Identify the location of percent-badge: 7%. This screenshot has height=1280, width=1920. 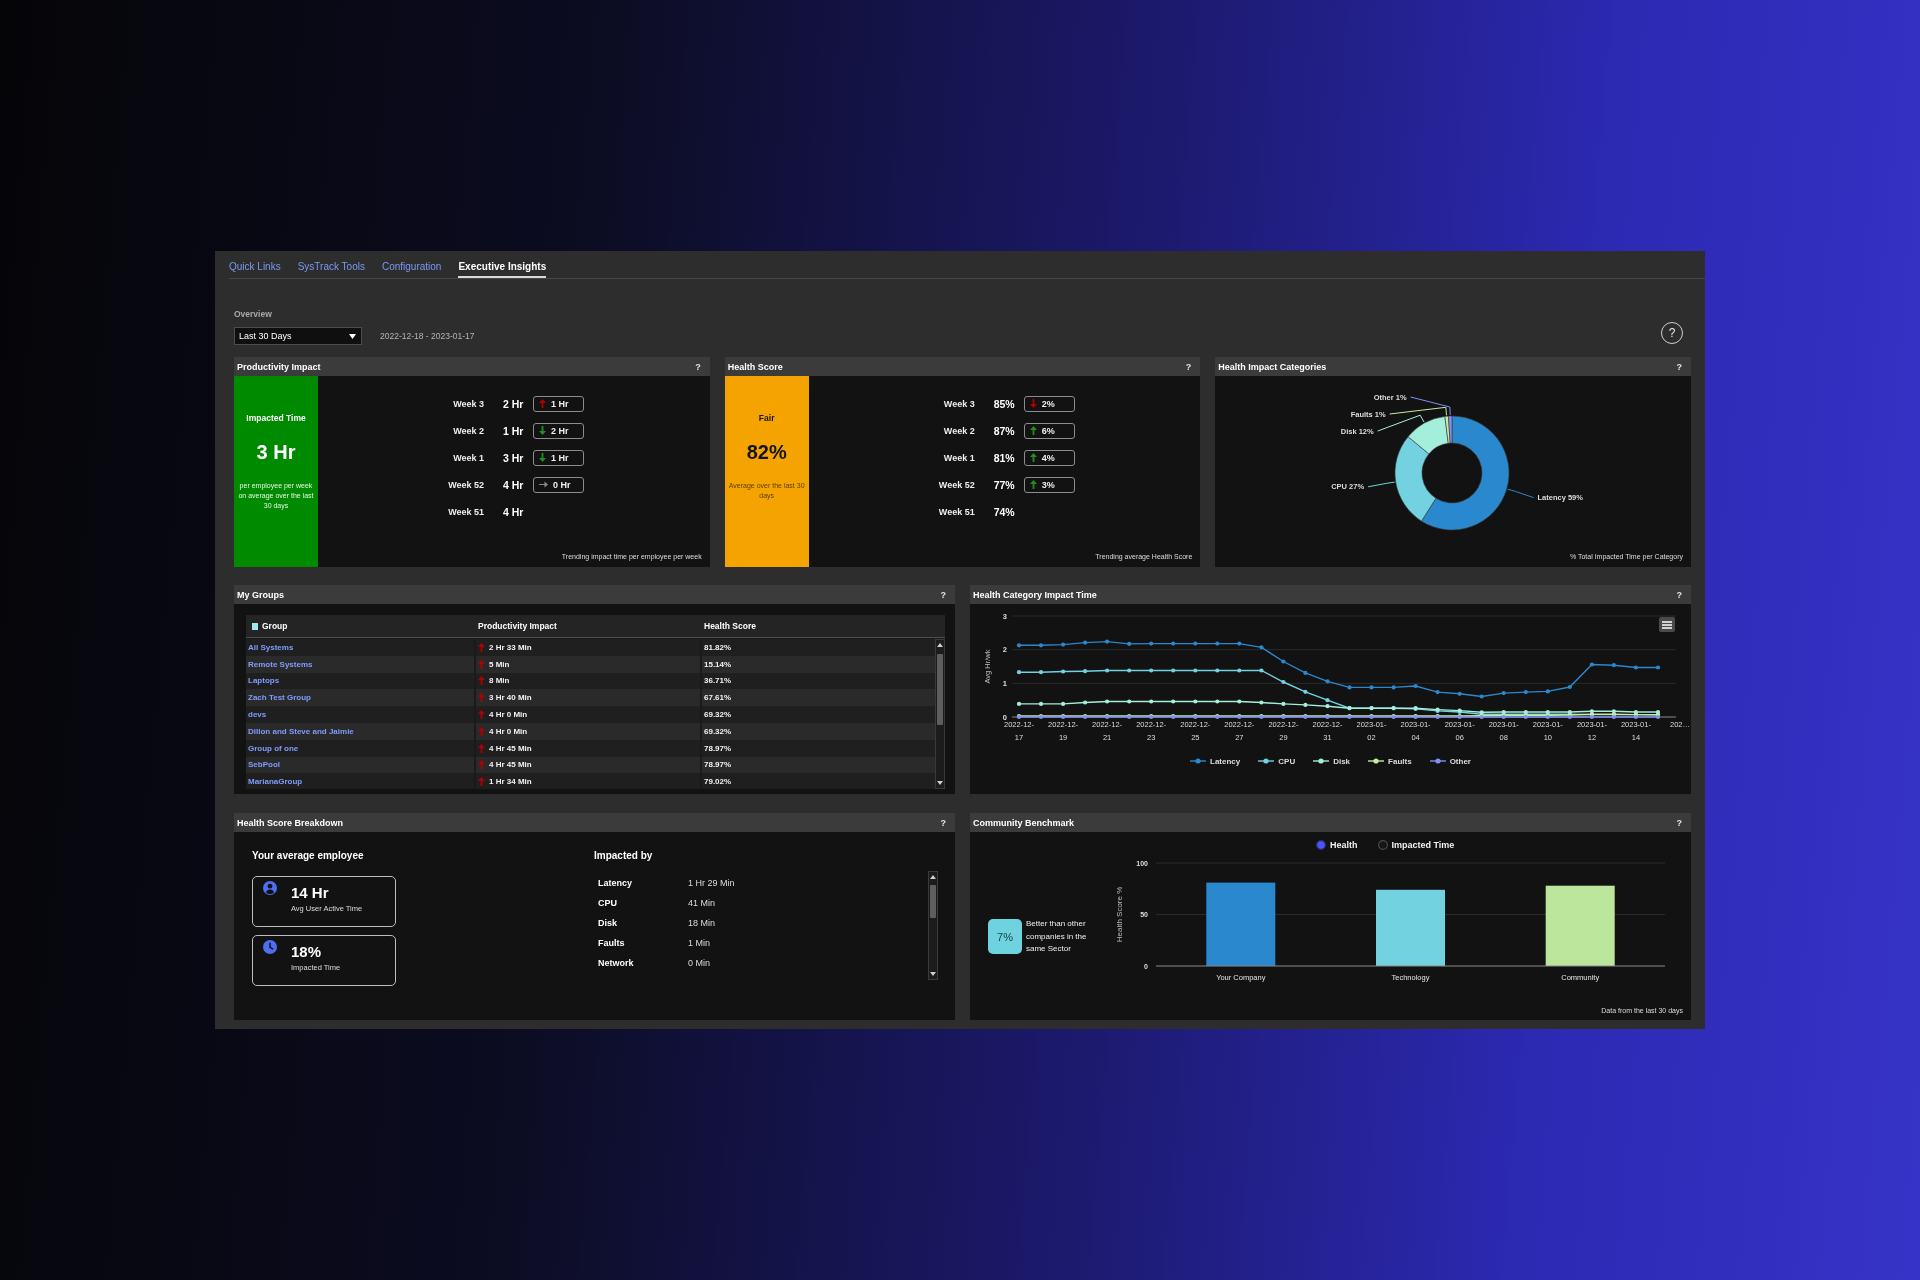
(1005, 936).